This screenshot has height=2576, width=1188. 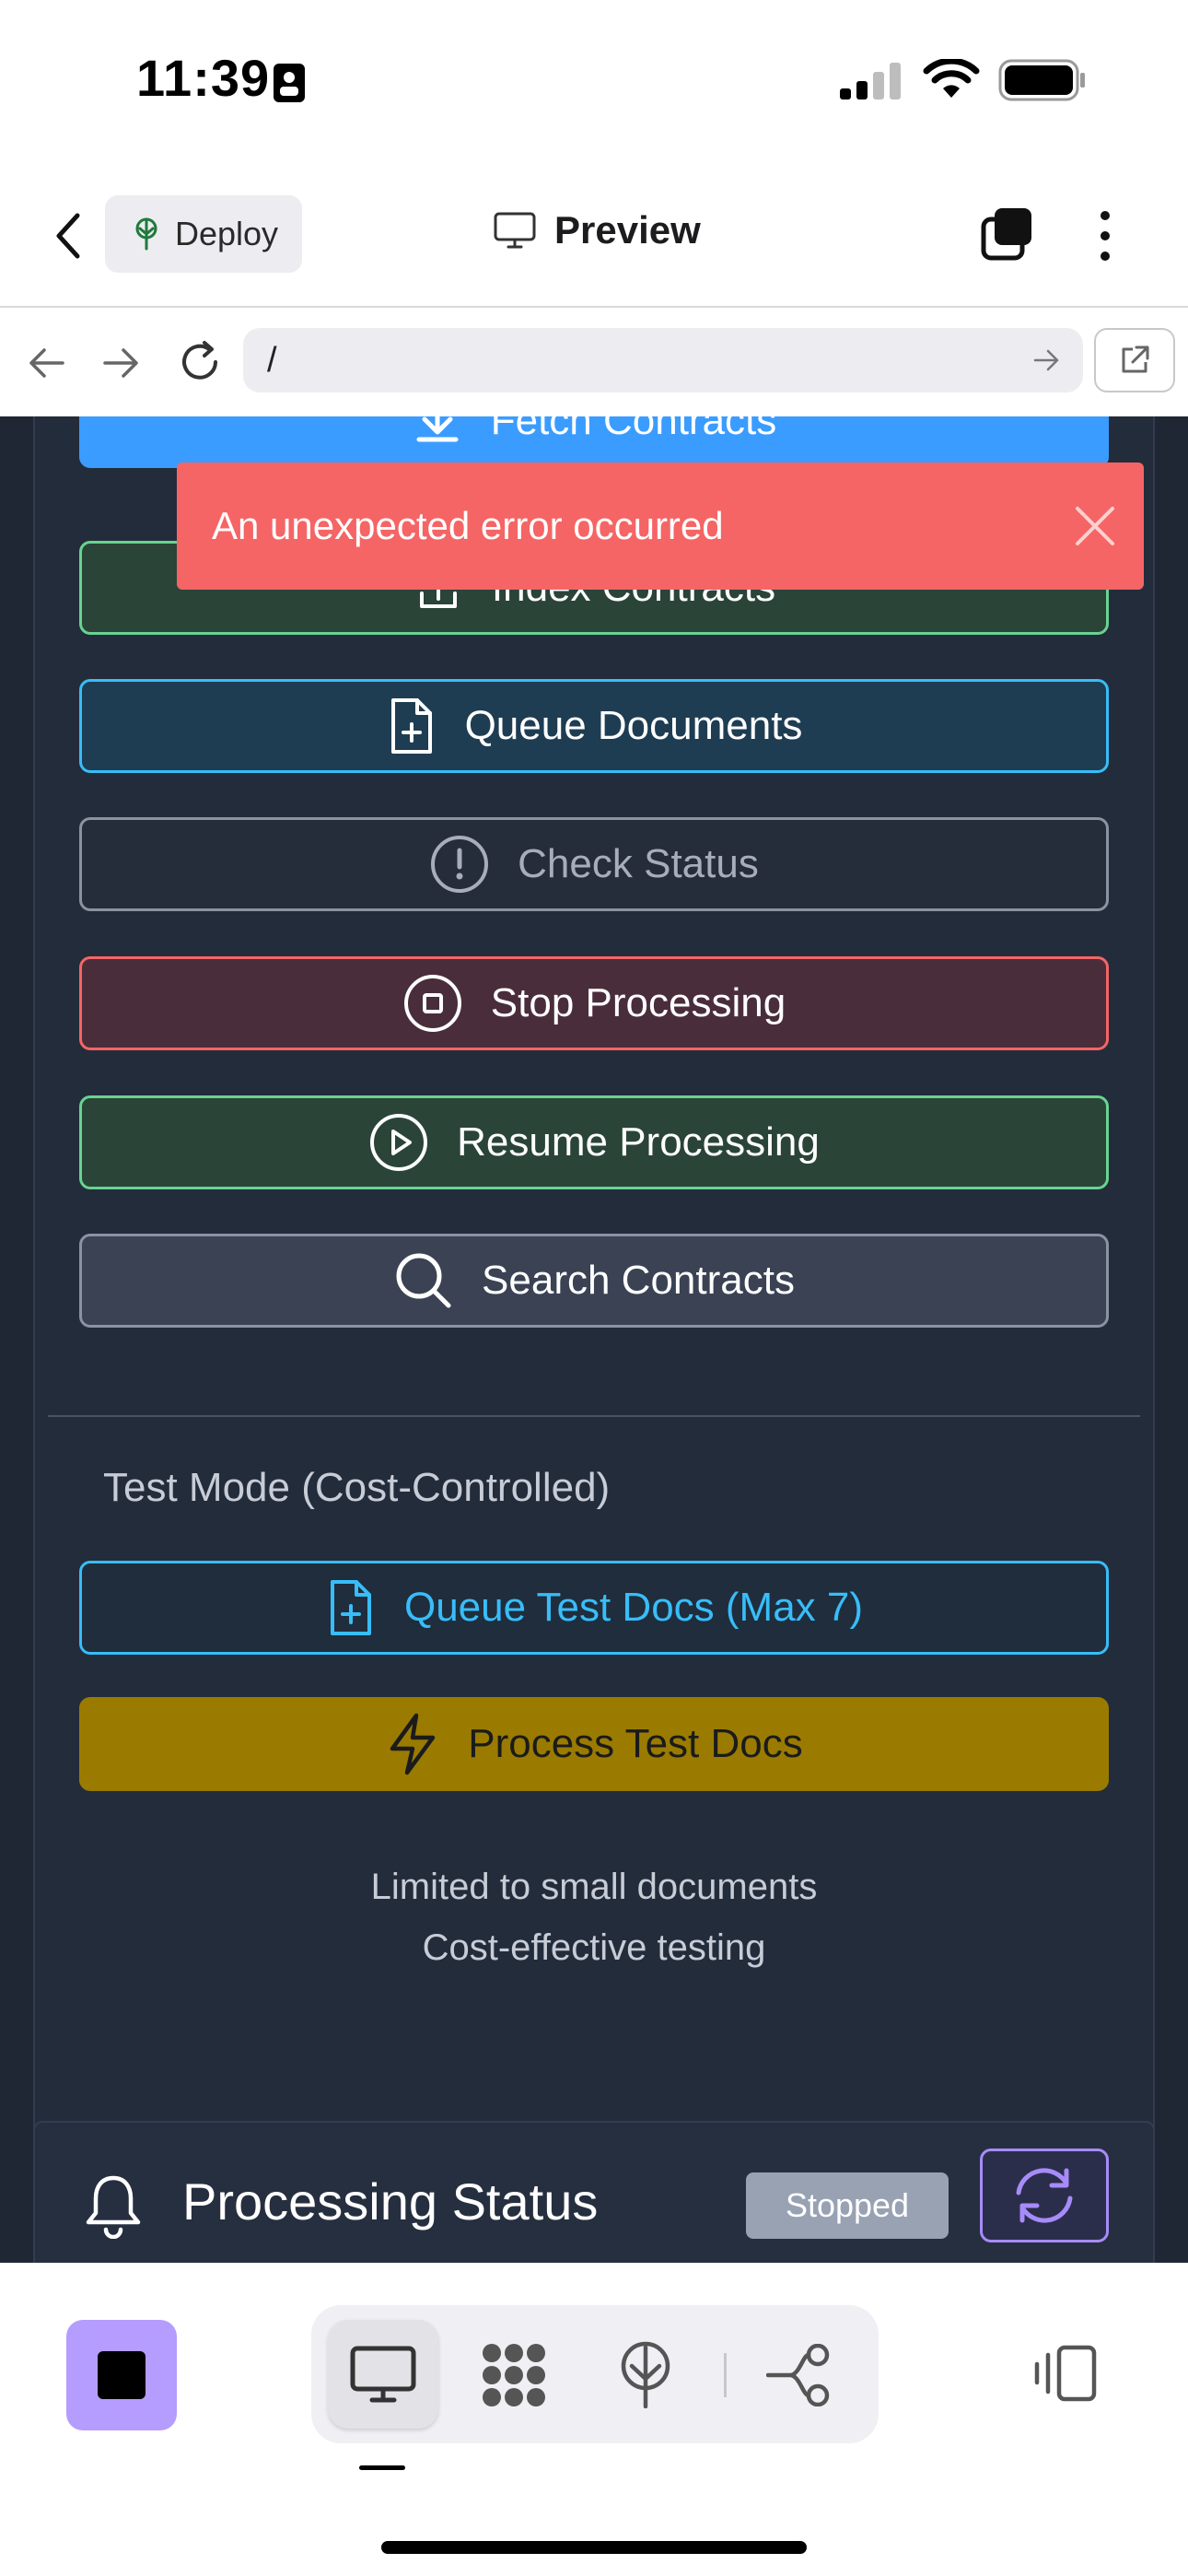 I want to click on stop-square-icon, so click(x=122, y=2375).